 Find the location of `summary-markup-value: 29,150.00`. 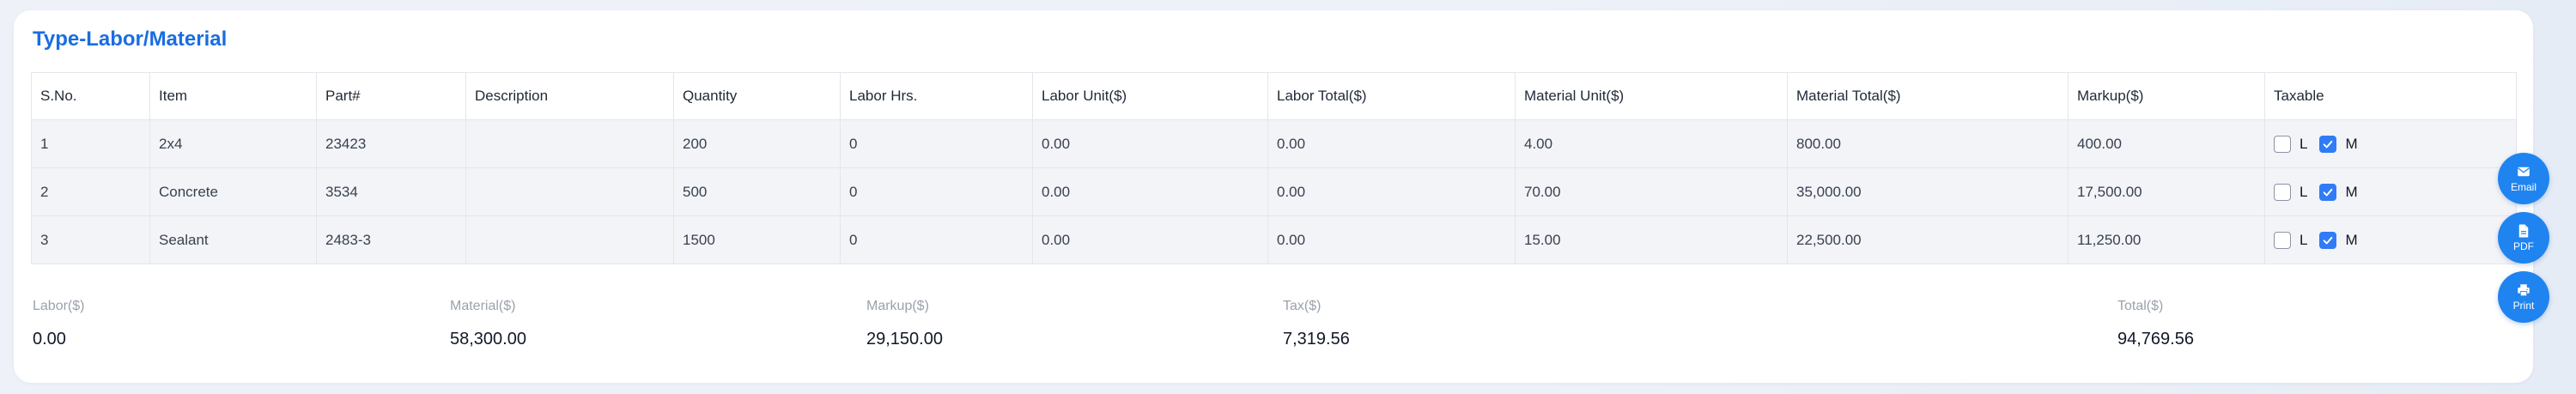

summary-markup-value: 29,150.00 is located at coordinates (904, 340).